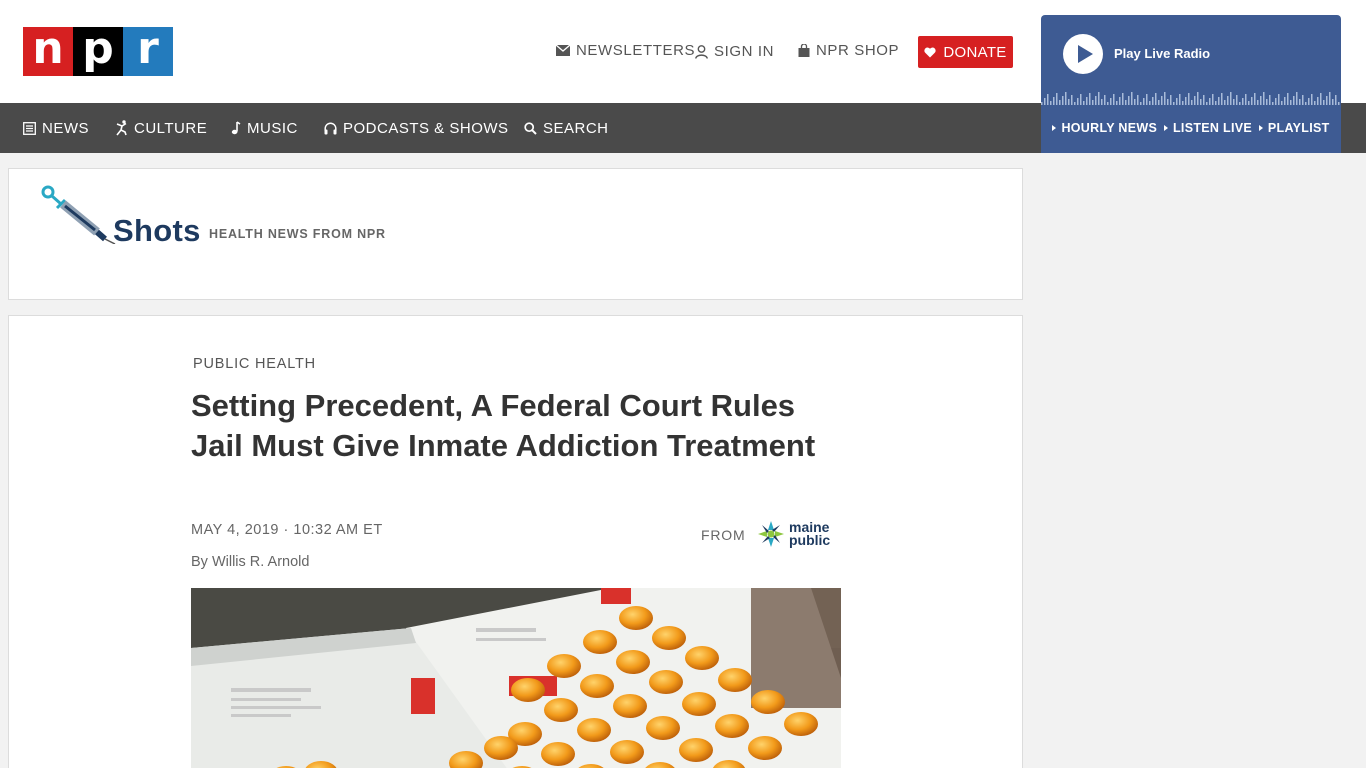  What do you see at coordinates (236, 128) in the screenshot?
I see `music-note-icon` at bounding box center [236, 128].